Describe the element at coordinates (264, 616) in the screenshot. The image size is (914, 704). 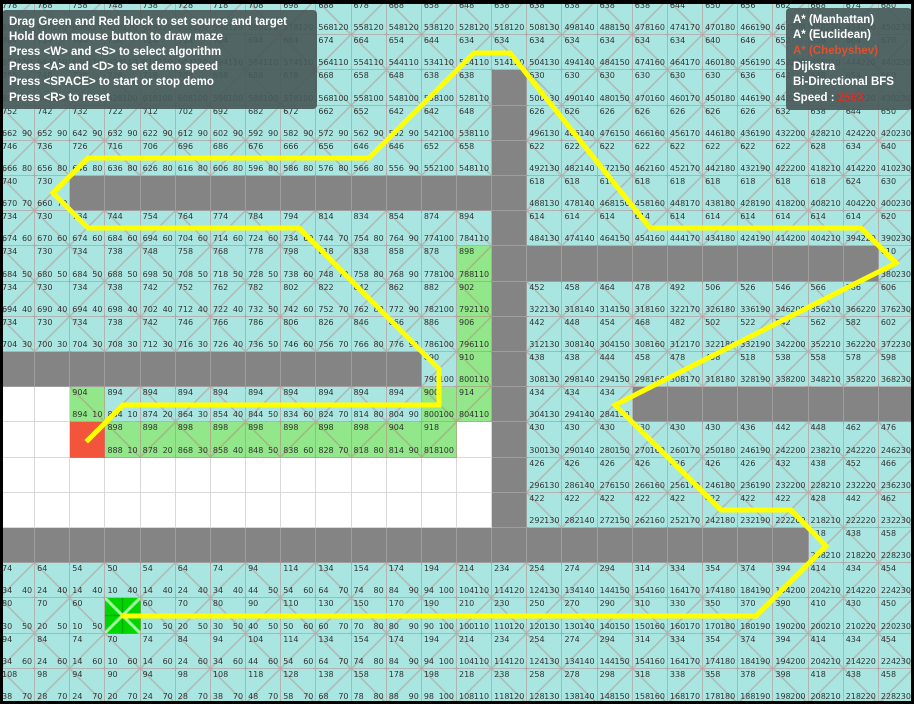
I see `visited-cell: 90 40 50` at that location.